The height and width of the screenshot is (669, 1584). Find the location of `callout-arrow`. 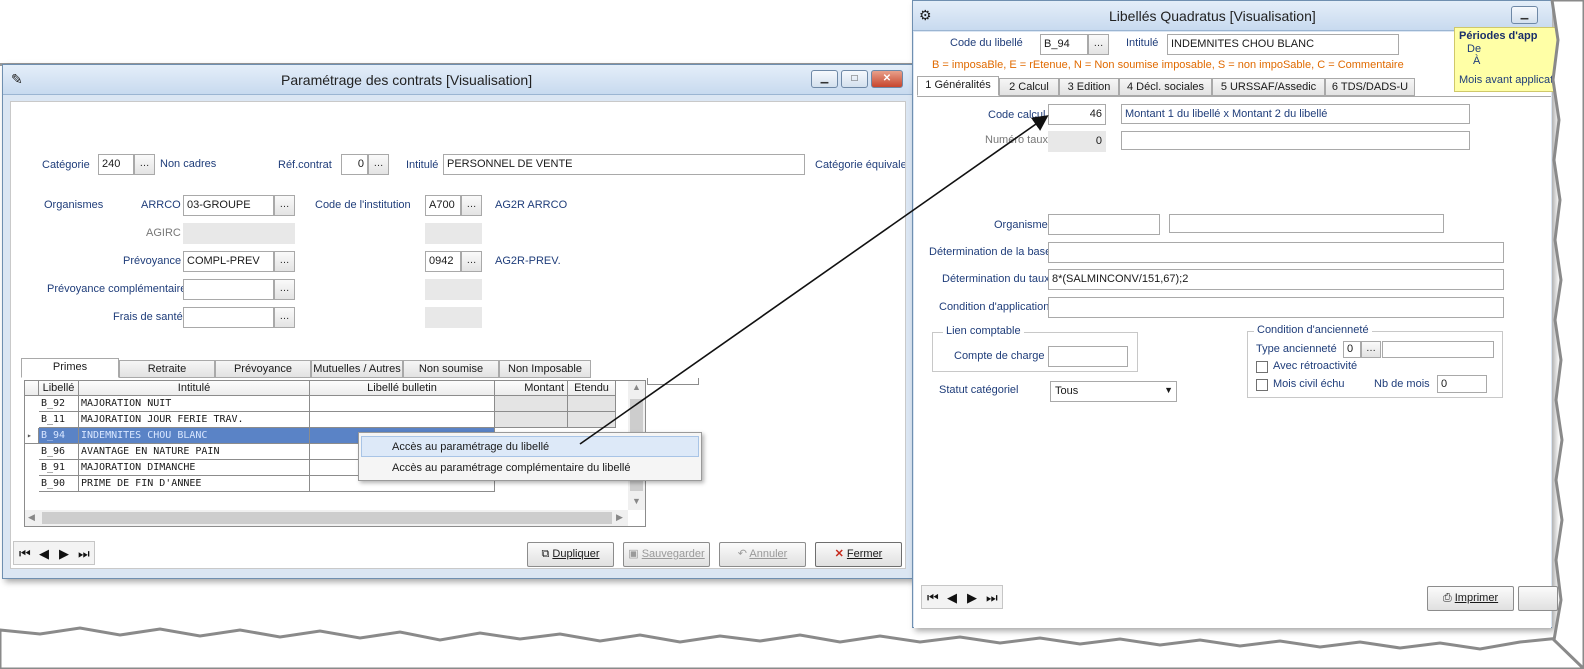

callout-arrow is located at coordinates (814, 280).